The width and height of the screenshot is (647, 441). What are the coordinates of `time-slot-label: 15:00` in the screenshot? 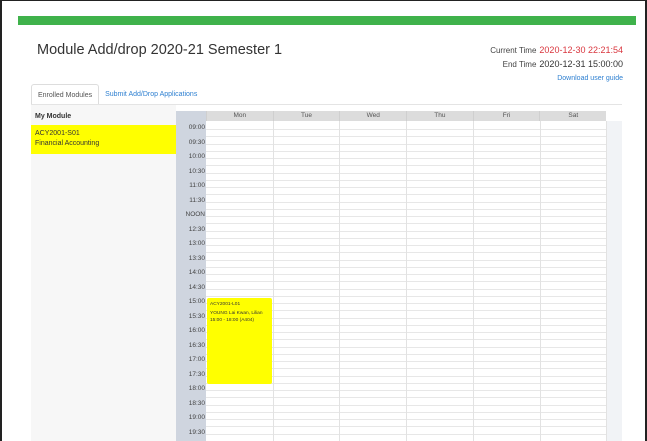 It's located at (196, 301).